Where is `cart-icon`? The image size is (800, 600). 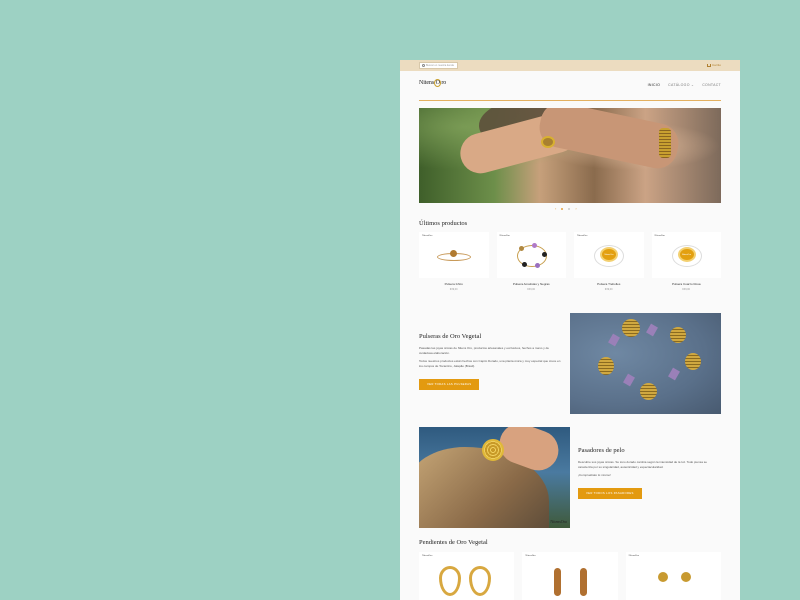
cart-icon is located at coordinates (709, 65).